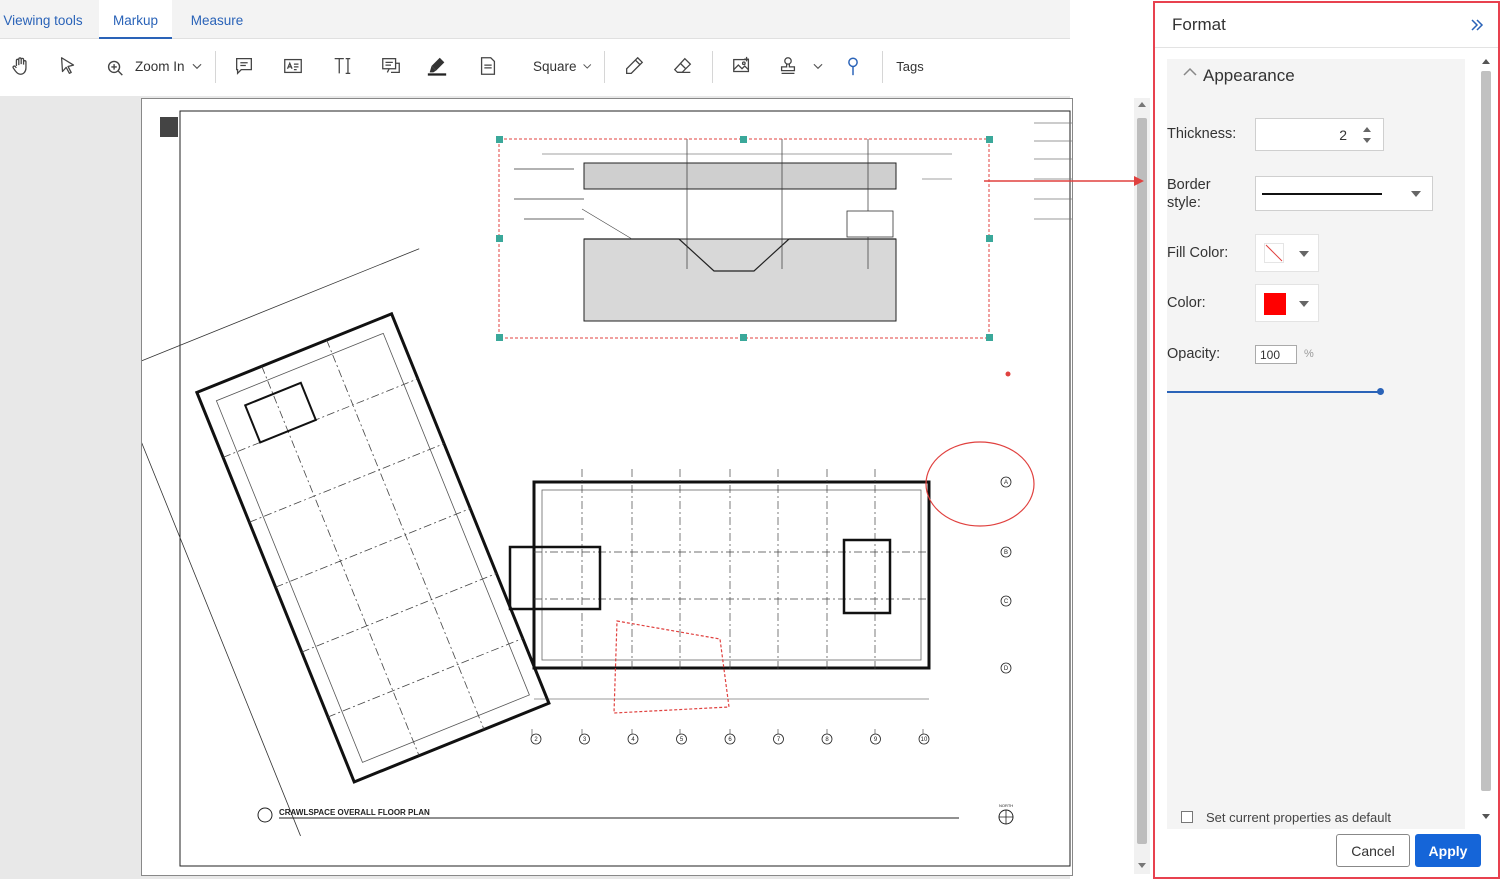 The width and height of the screenshot is (1501, 879). I want to click on grid-bubble-7: 7, so click(778, 739).